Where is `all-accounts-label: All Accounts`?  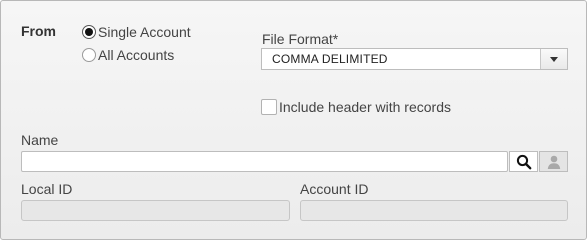 all-accounts-label: All Accounts is located at coordinates (136, 55).